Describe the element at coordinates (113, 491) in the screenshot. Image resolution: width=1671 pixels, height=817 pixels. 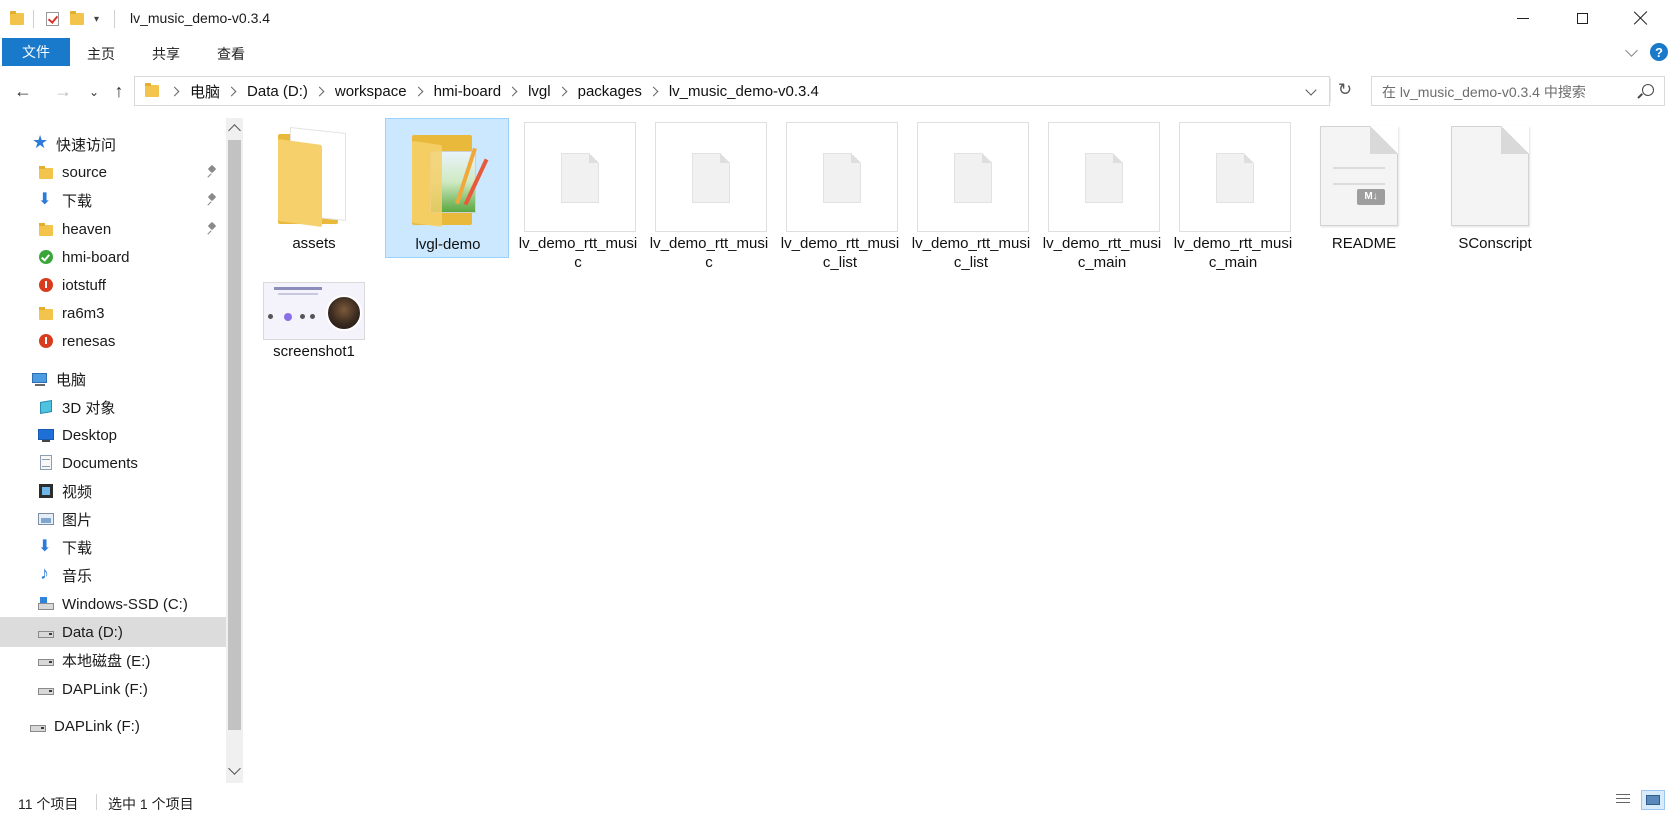
I see `sidebar-item: 视频` at that location.